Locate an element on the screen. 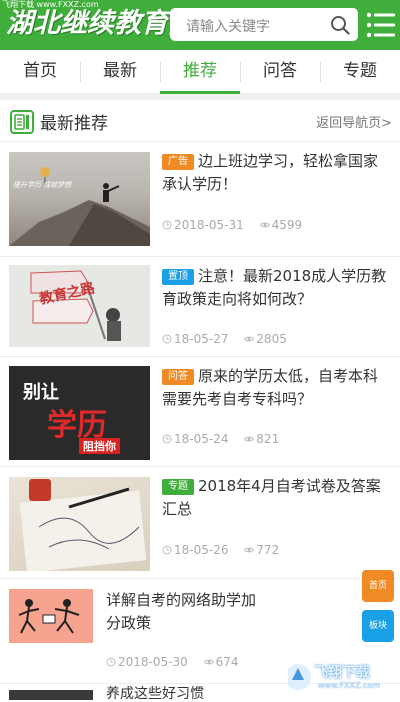 The height and width of the screenshot is (702, 400). article-views: 4599 is located at coordinates (287, 225).